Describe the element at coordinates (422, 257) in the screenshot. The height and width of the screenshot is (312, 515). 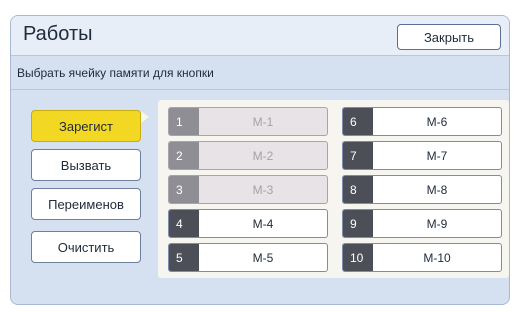
I see `memory-slot-10: 10 M-10` at that location.